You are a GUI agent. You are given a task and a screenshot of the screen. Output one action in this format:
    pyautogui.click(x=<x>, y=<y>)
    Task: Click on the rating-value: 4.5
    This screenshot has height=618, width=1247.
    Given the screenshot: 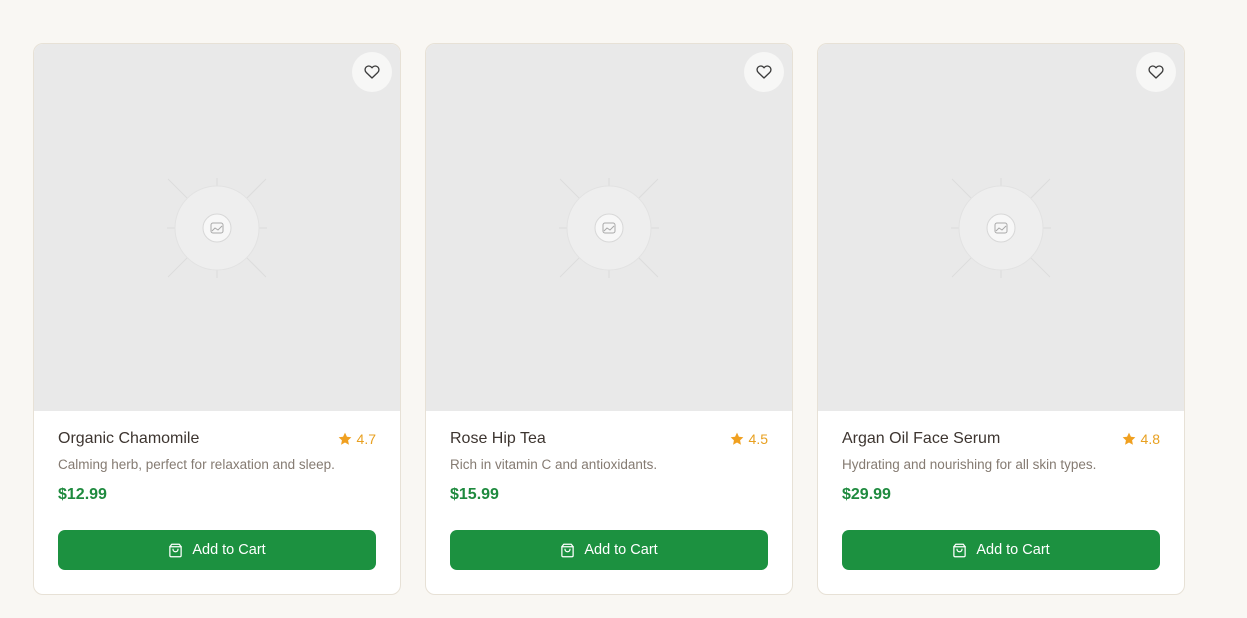 What is the action you would take?
    pyautogui.click(x=758, y=439)
    